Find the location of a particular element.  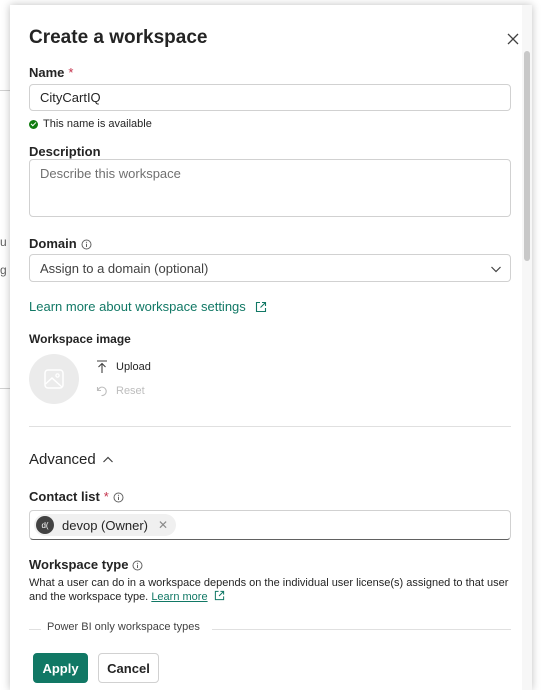

close-icon is located at coordinates (513, 39).